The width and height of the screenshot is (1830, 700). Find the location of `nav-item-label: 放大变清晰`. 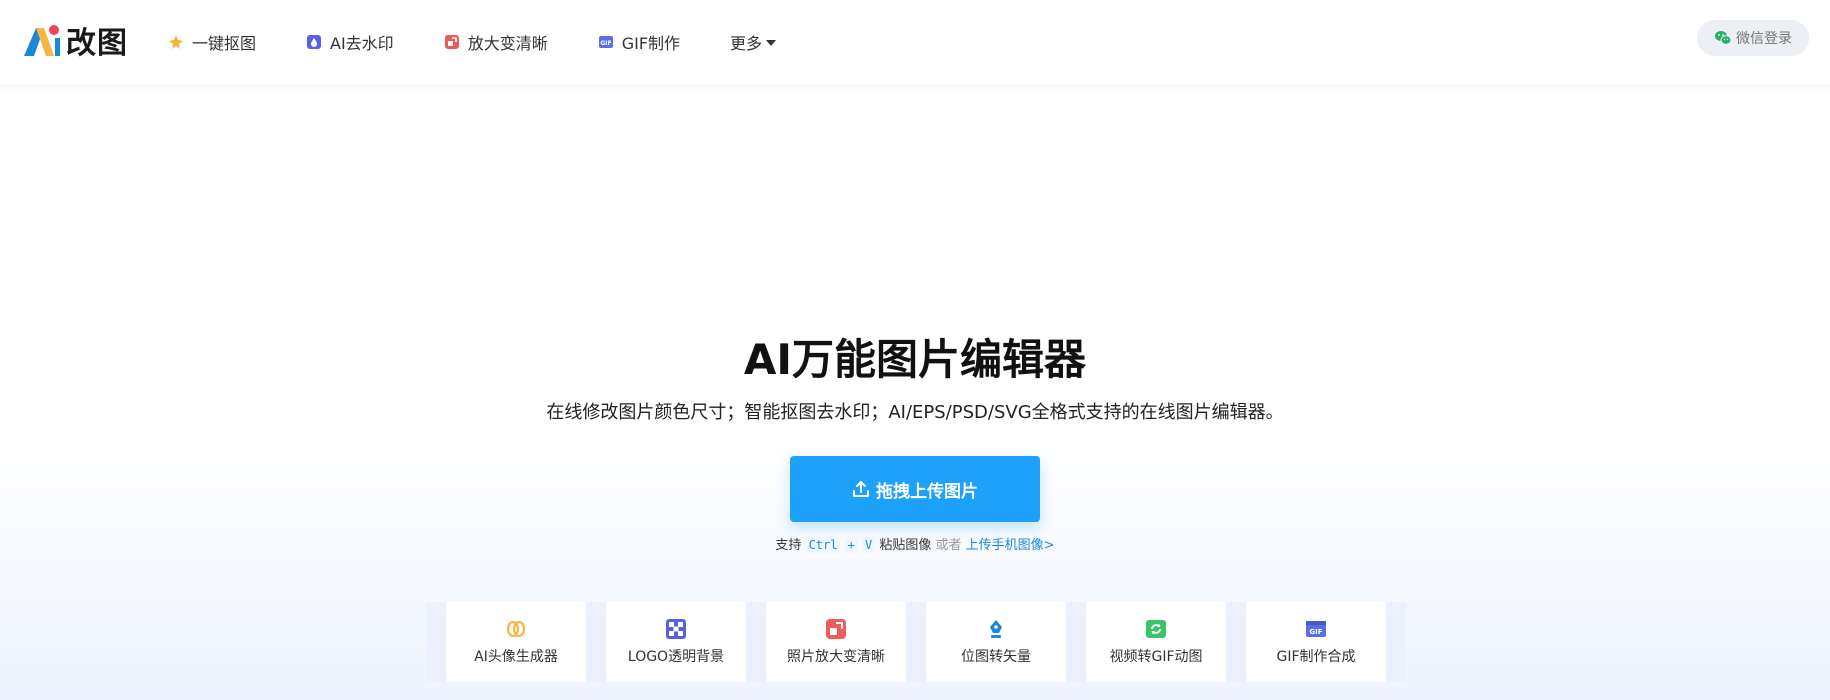

nav-item-label: 放大变清晰 is located at coordinates (507, 43).